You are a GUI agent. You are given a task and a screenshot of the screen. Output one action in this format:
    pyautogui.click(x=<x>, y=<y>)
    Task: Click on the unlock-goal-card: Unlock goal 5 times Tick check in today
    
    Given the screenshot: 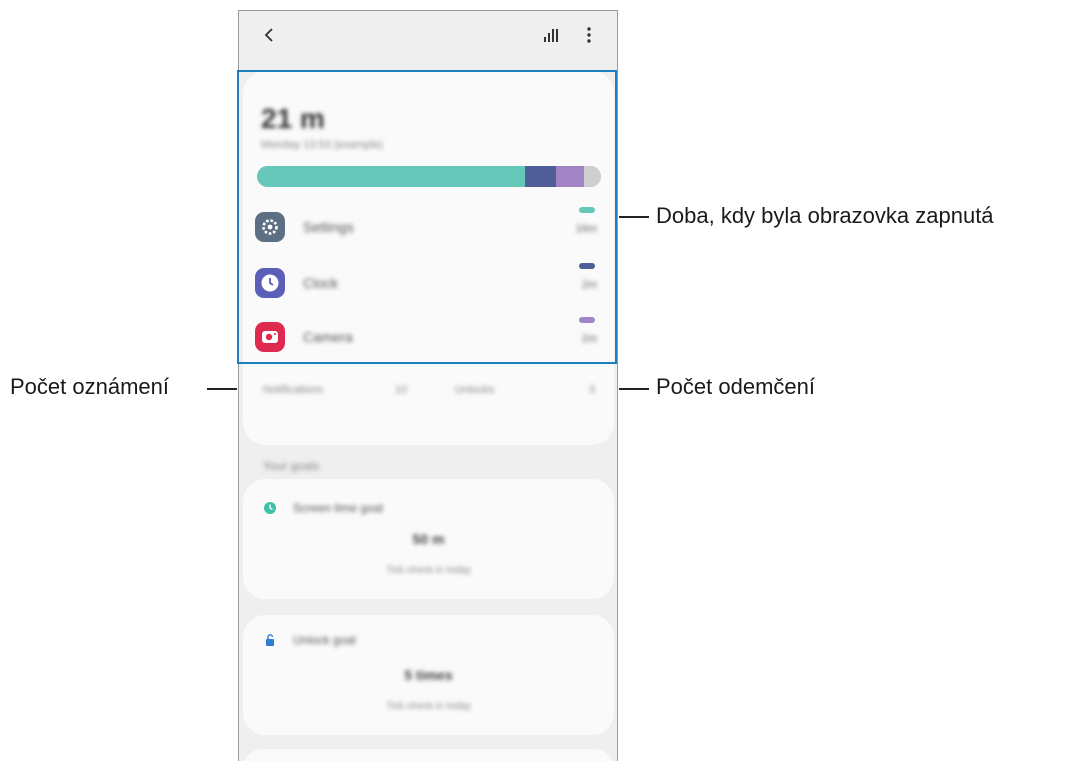 What is the action you would take?
    pyautogui.click(x=428, y=675)
    